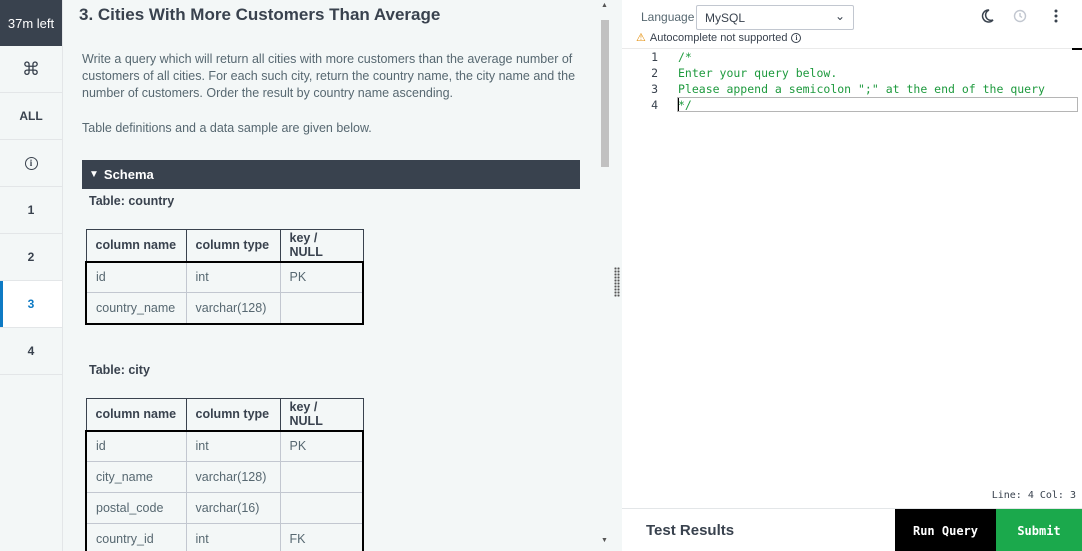  What do you see at coordinates (678, 104) in the screenshot?
I see `text-cursor` at bounding box center [678, 104].